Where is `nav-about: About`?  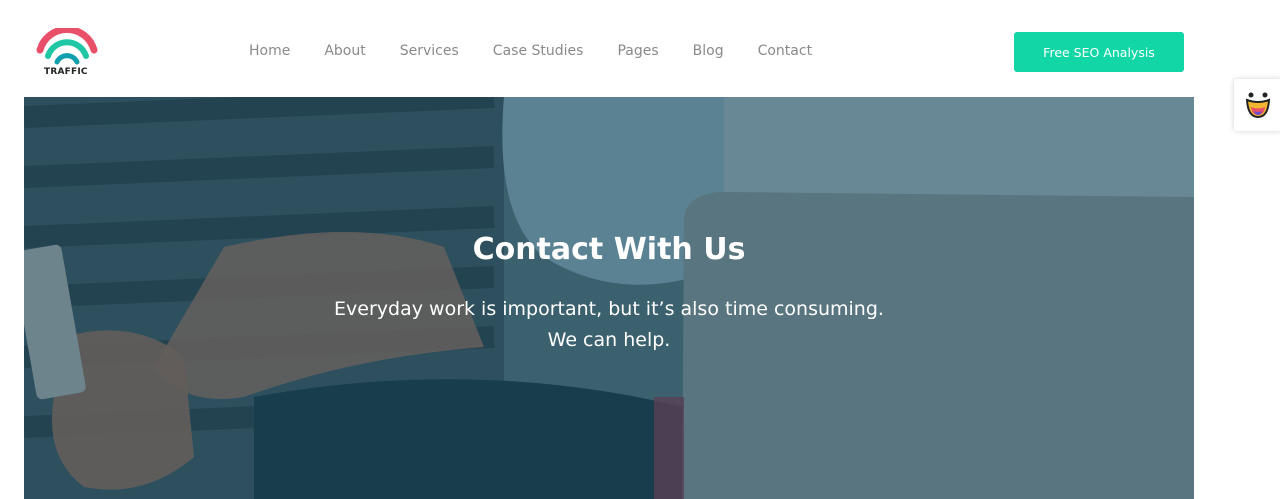
nav-about: About is located at coordinates (344, 51).